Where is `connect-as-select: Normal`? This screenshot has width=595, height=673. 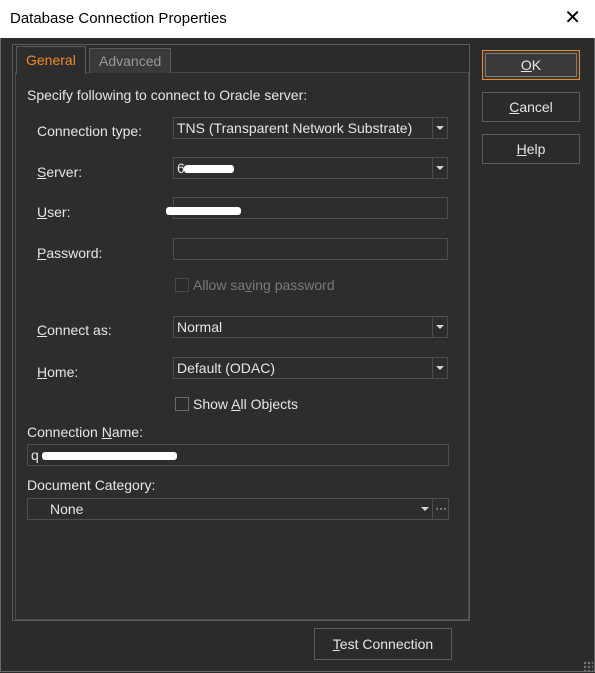
connect-as-select: Normal is located at coordinates (310, 327).